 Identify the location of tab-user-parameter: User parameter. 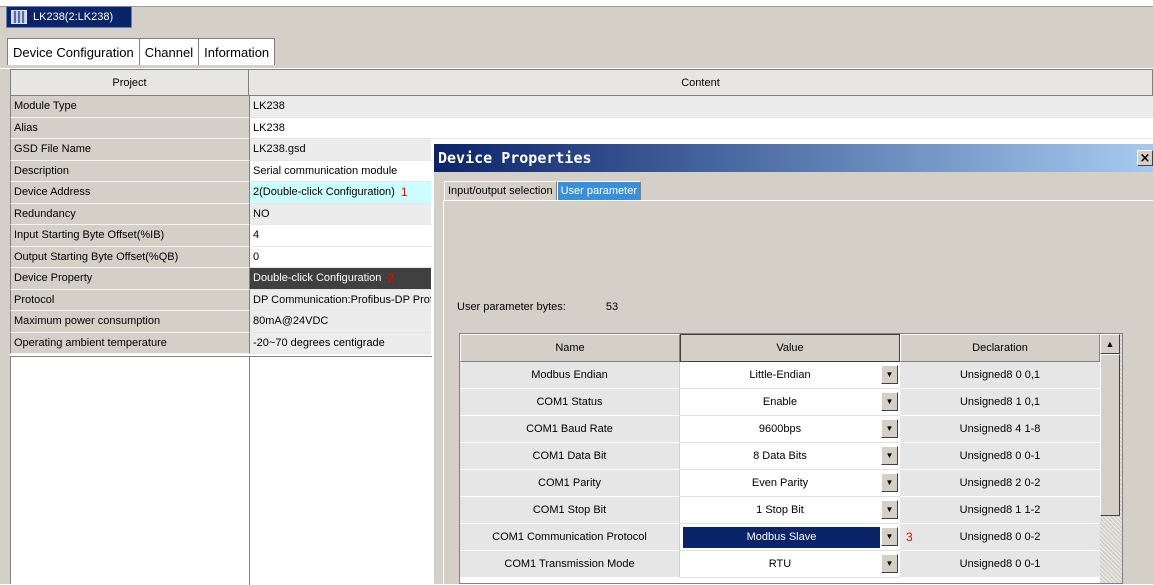
(598, 190).